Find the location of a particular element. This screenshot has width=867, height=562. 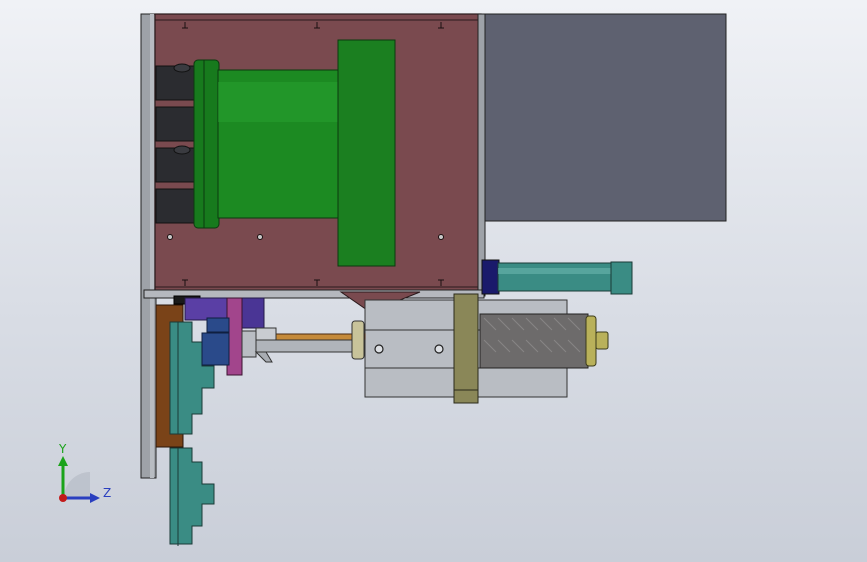

purple-block-left is located at coordinates (207, 309).